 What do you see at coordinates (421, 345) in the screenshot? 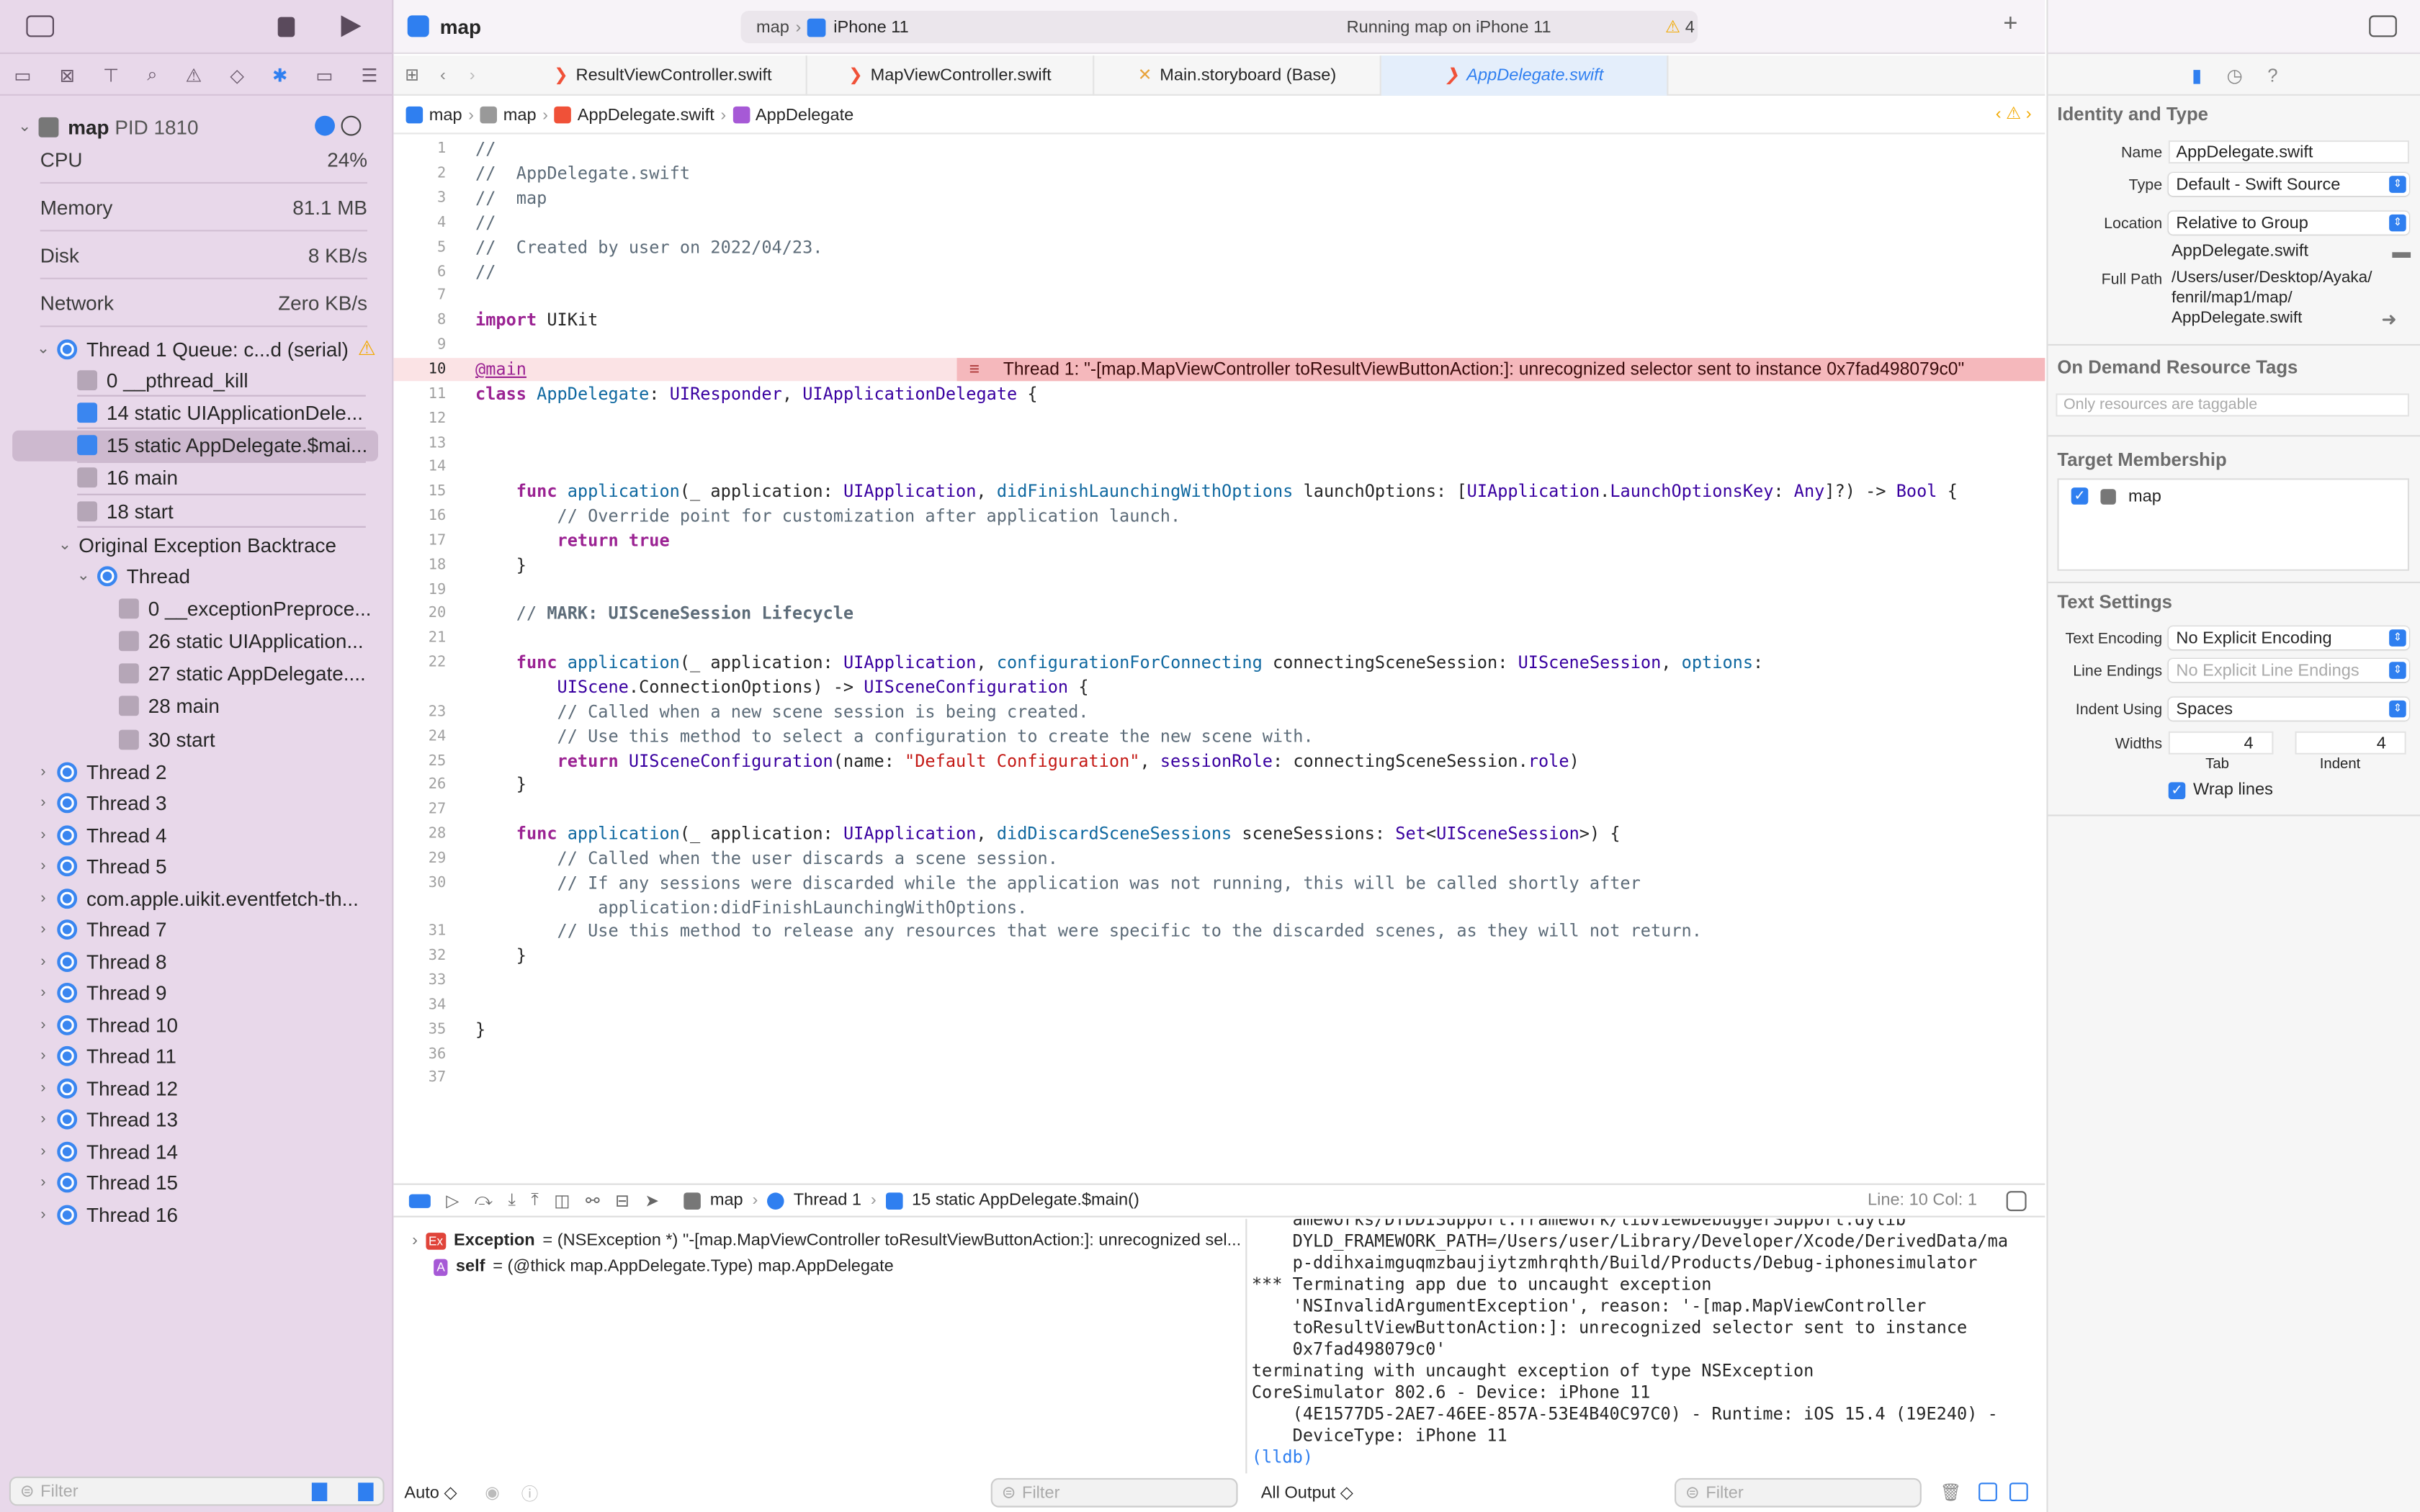
I see `line-number: 9` at bounding box center [421, 345].